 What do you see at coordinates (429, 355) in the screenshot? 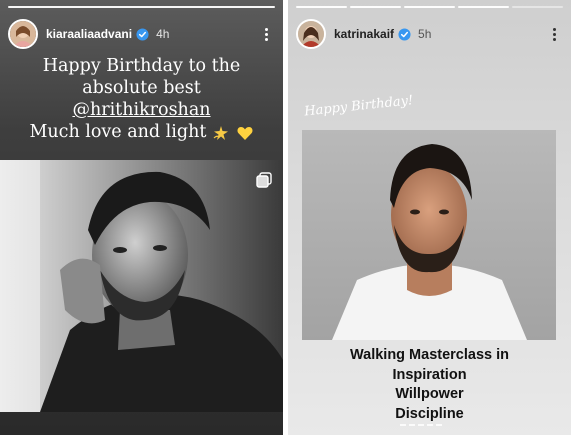
I see `tagline-line-1: Walking Masterclass in` at bounding box center [429, 355].